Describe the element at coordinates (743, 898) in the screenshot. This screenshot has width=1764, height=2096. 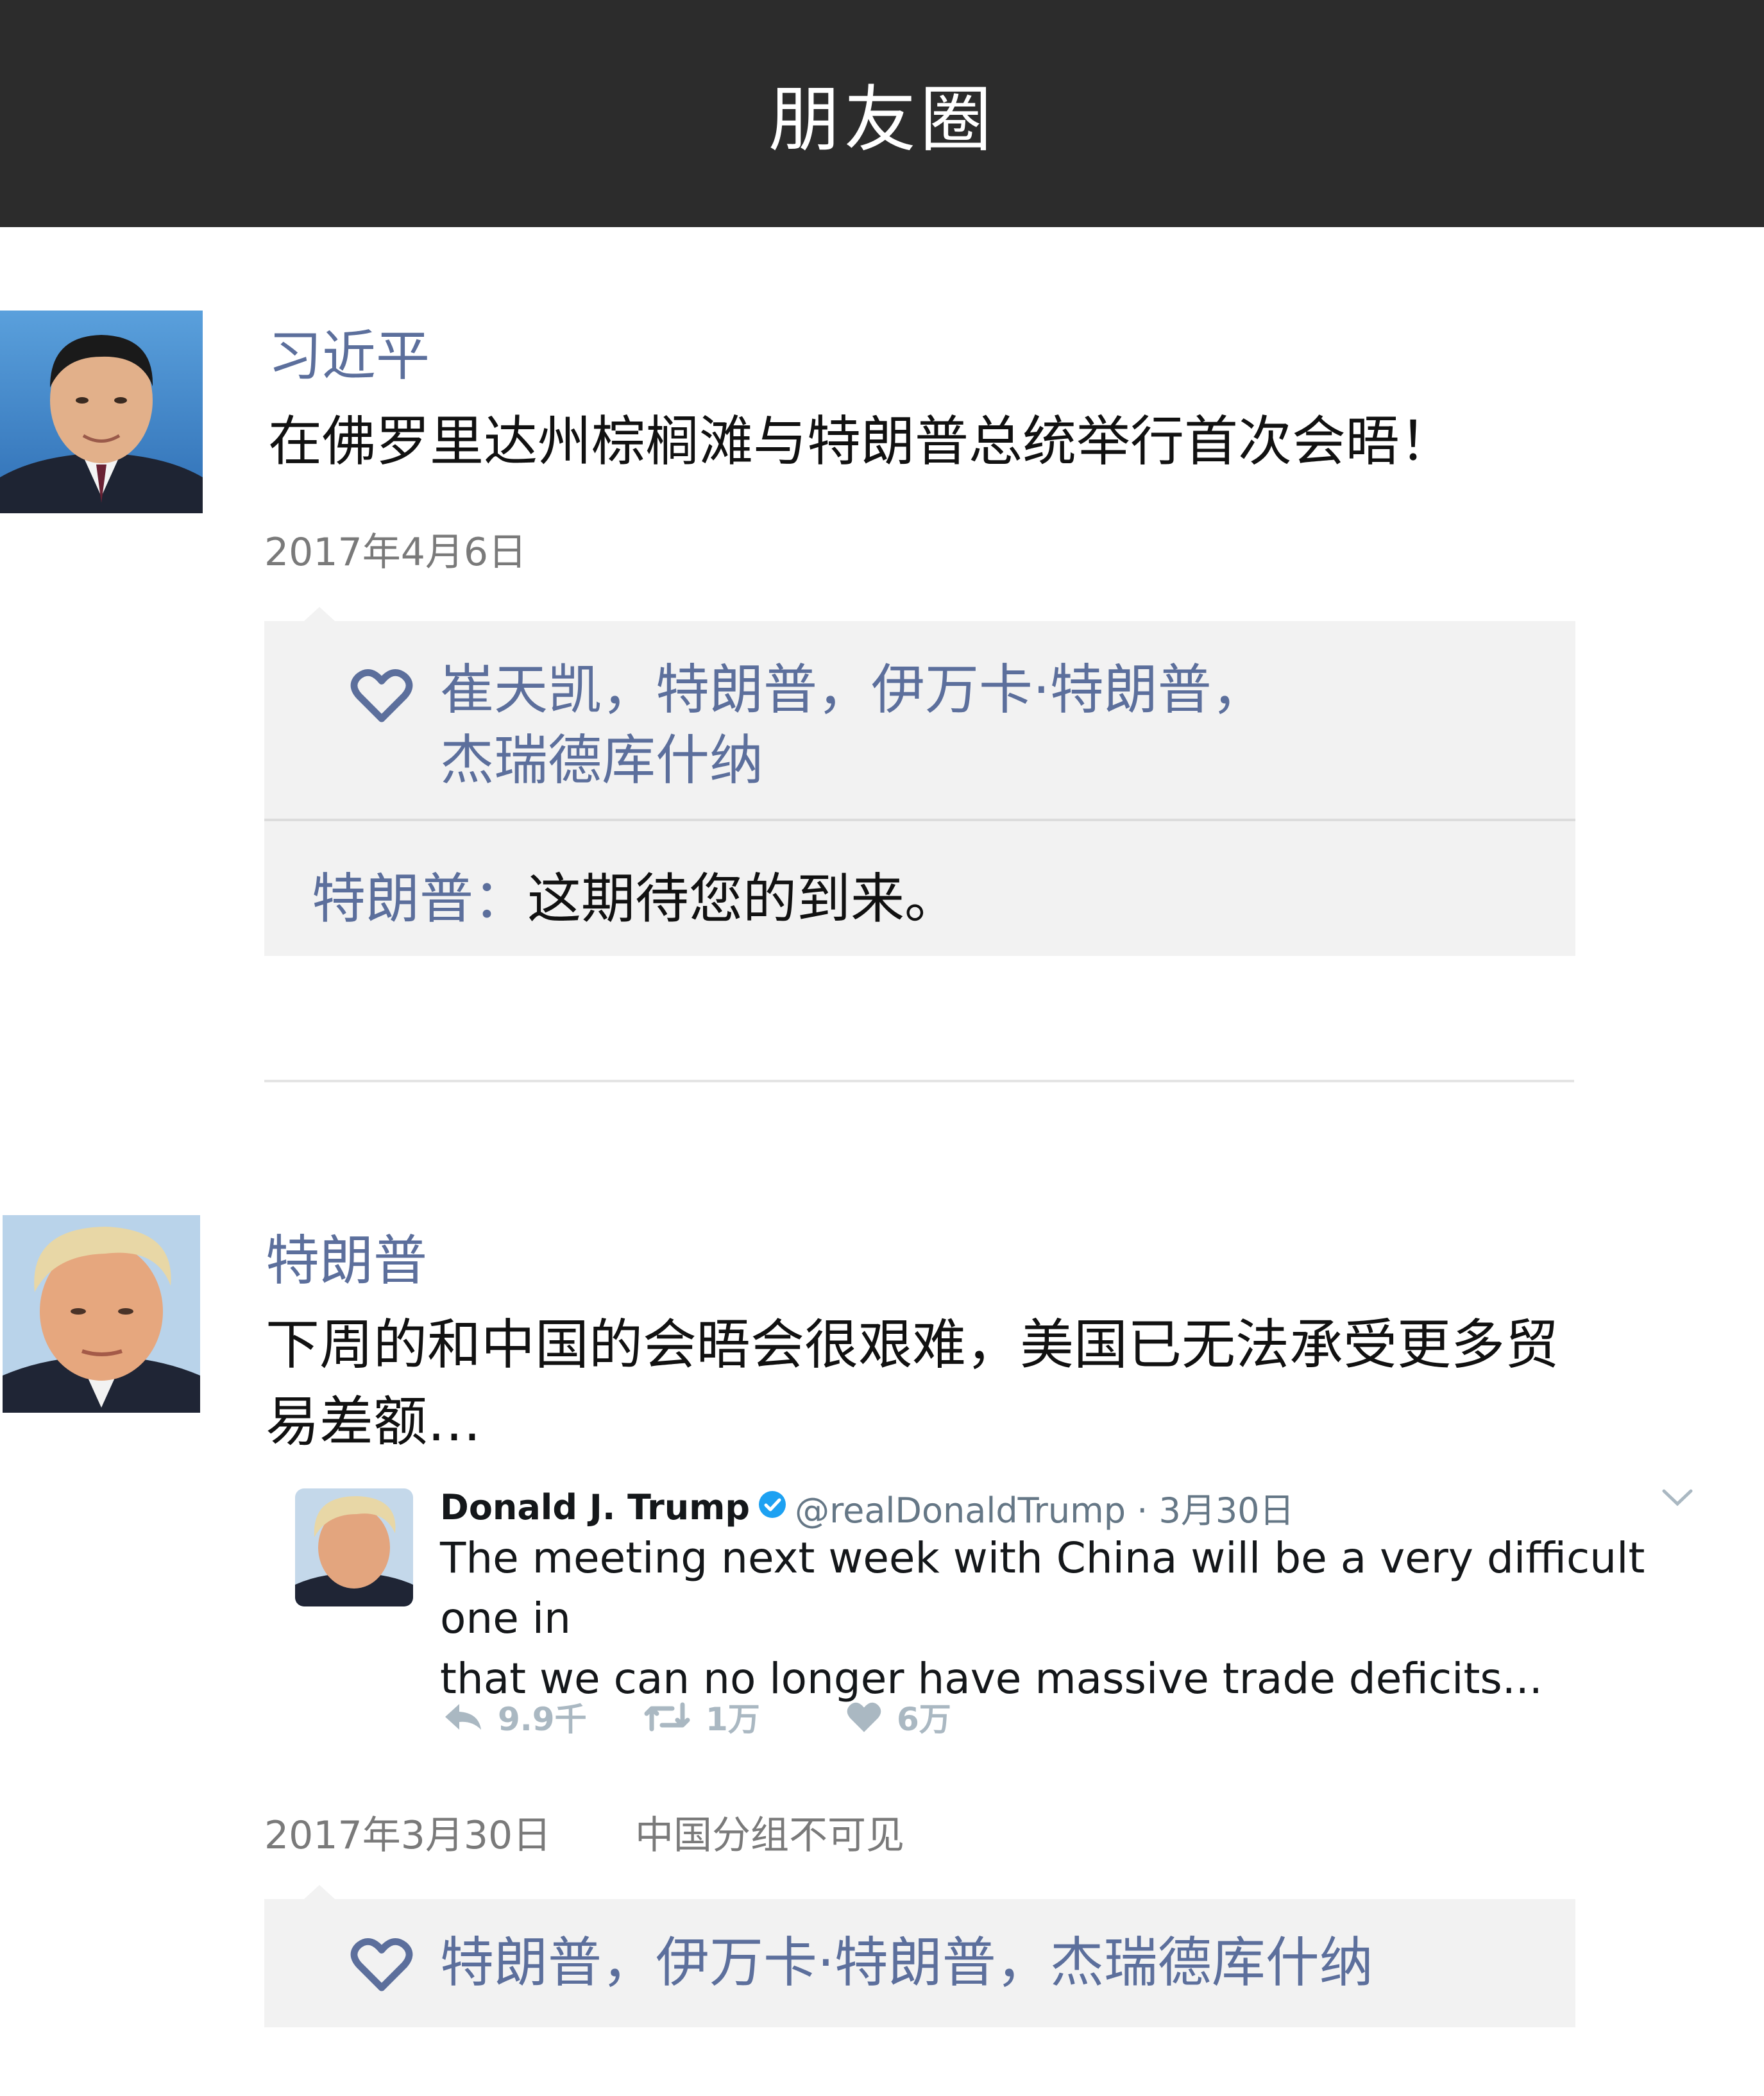
I see `comment-text: 这期待您的到来。` at that location.